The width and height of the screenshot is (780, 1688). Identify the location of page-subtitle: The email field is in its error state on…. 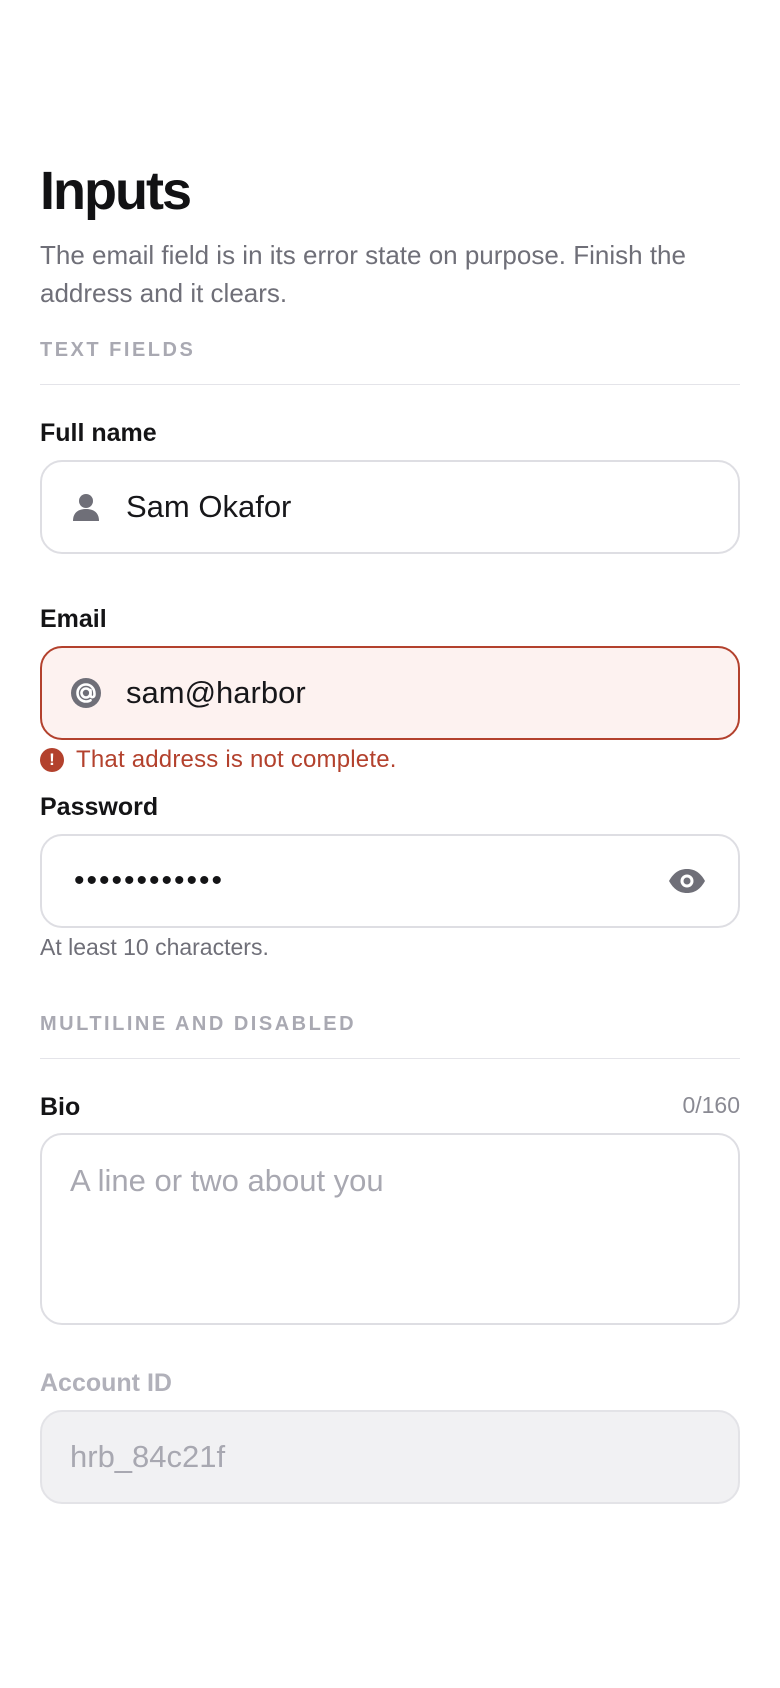
(363, 274).